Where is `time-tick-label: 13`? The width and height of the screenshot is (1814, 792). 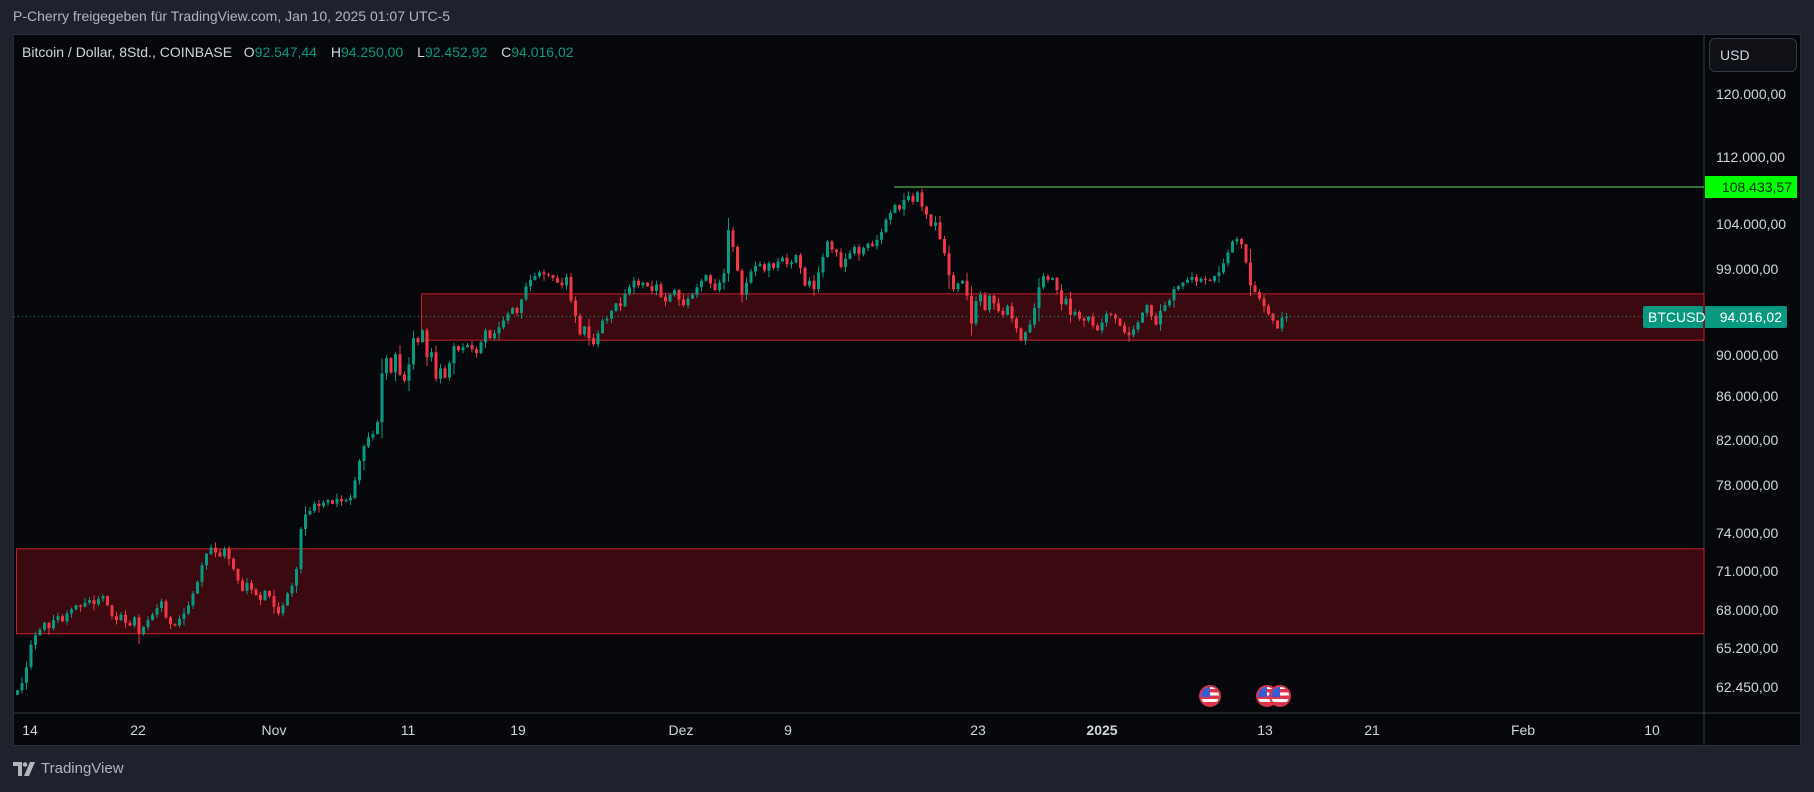 time-tick-label: 13 is located at coordinates (1265, 730).